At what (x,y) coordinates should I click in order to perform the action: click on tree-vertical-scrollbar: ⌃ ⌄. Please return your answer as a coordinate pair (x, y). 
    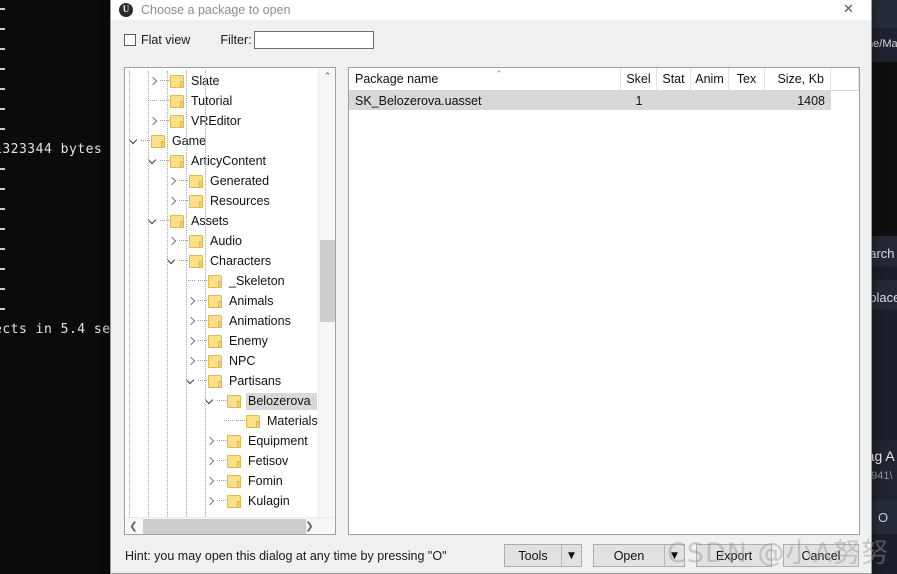
    Looking at the image, I should click on (326, 301).